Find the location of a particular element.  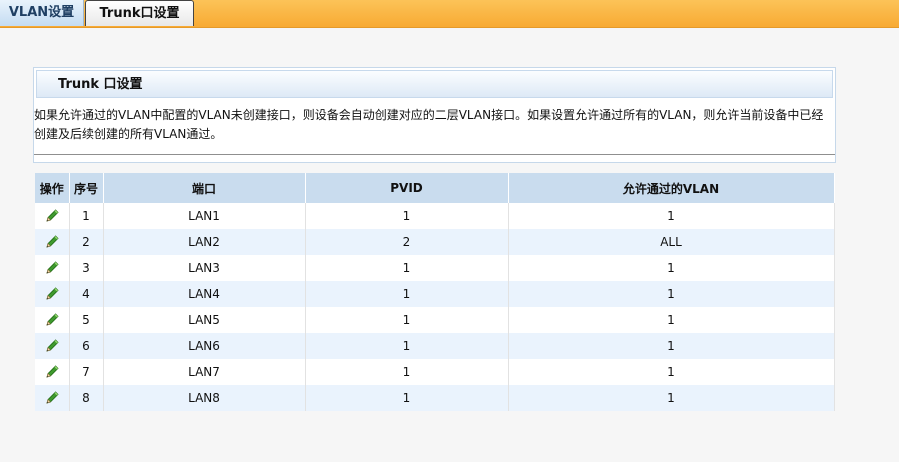

table-header-row: 操作 序号 端口 PVID 允许通过的VLAN is located at coordinates (435, 188).